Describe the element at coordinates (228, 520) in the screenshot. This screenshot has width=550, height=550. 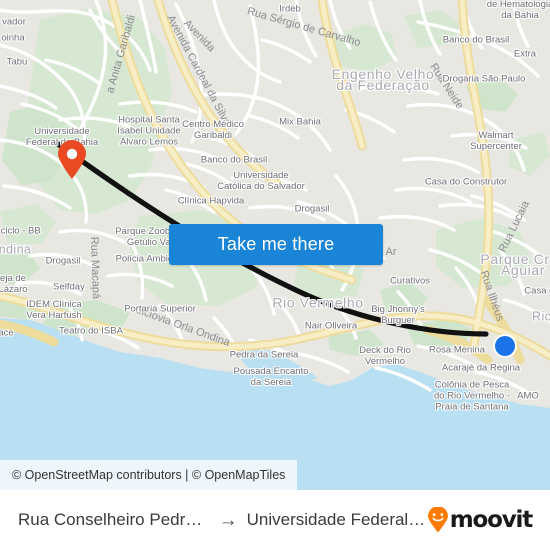
I see `arrow-right-icon: →` at that location.